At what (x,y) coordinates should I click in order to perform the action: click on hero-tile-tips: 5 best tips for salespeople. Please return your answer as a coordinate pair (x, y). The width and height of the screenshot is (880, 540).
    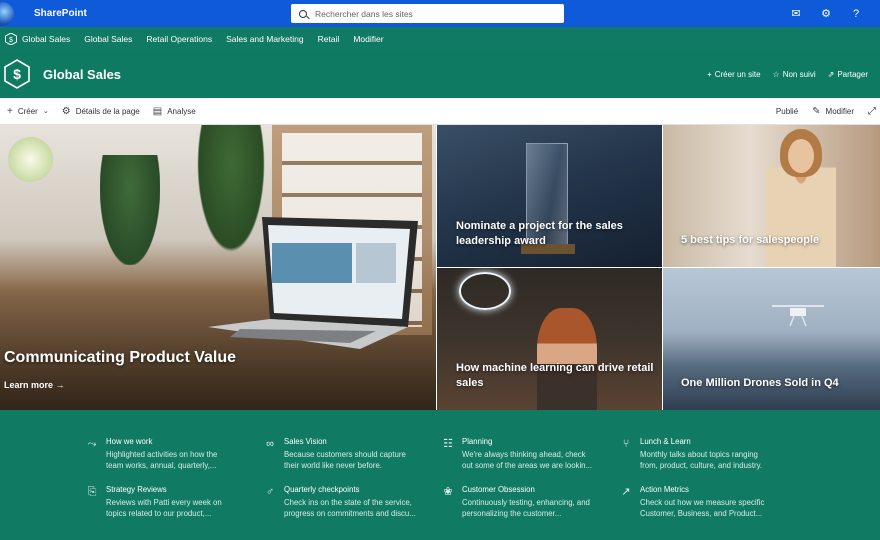
    Looking at the image, I should click on (771, 196).